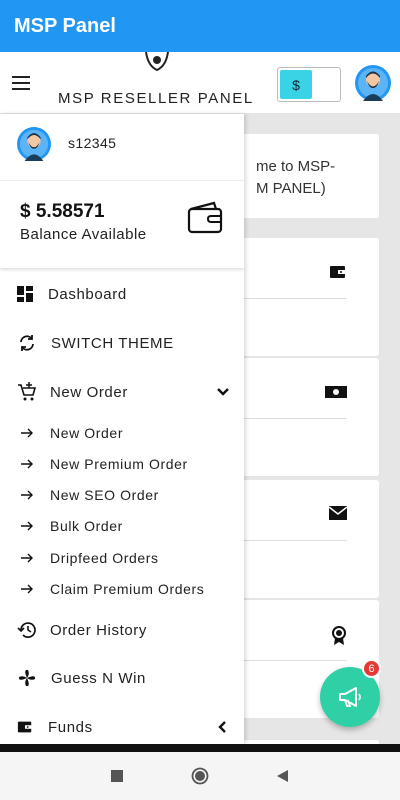  What do you see at coordinates (200, 748) in the screenshot?
I see `screen-bottom-edge` at bounding box center [200, 748].